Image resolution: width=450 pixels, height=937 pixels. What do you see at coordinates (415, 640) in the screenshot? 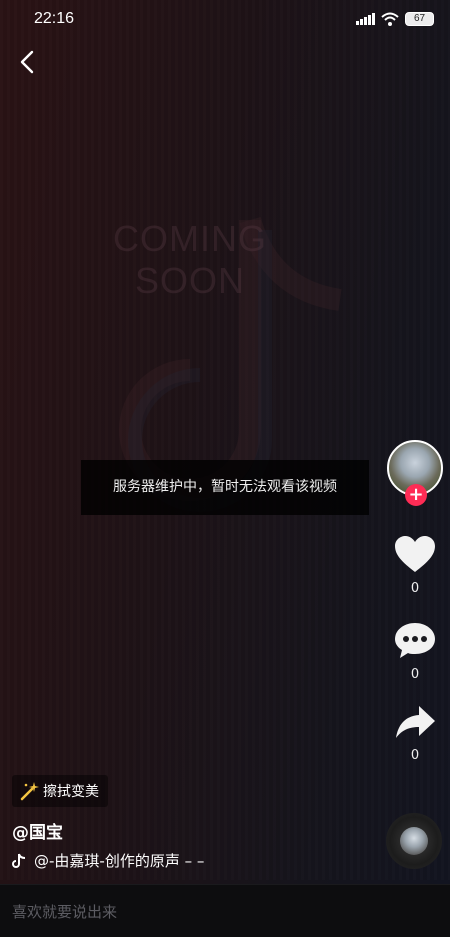
I see `comment-icon` at bounding box center [415, 640].